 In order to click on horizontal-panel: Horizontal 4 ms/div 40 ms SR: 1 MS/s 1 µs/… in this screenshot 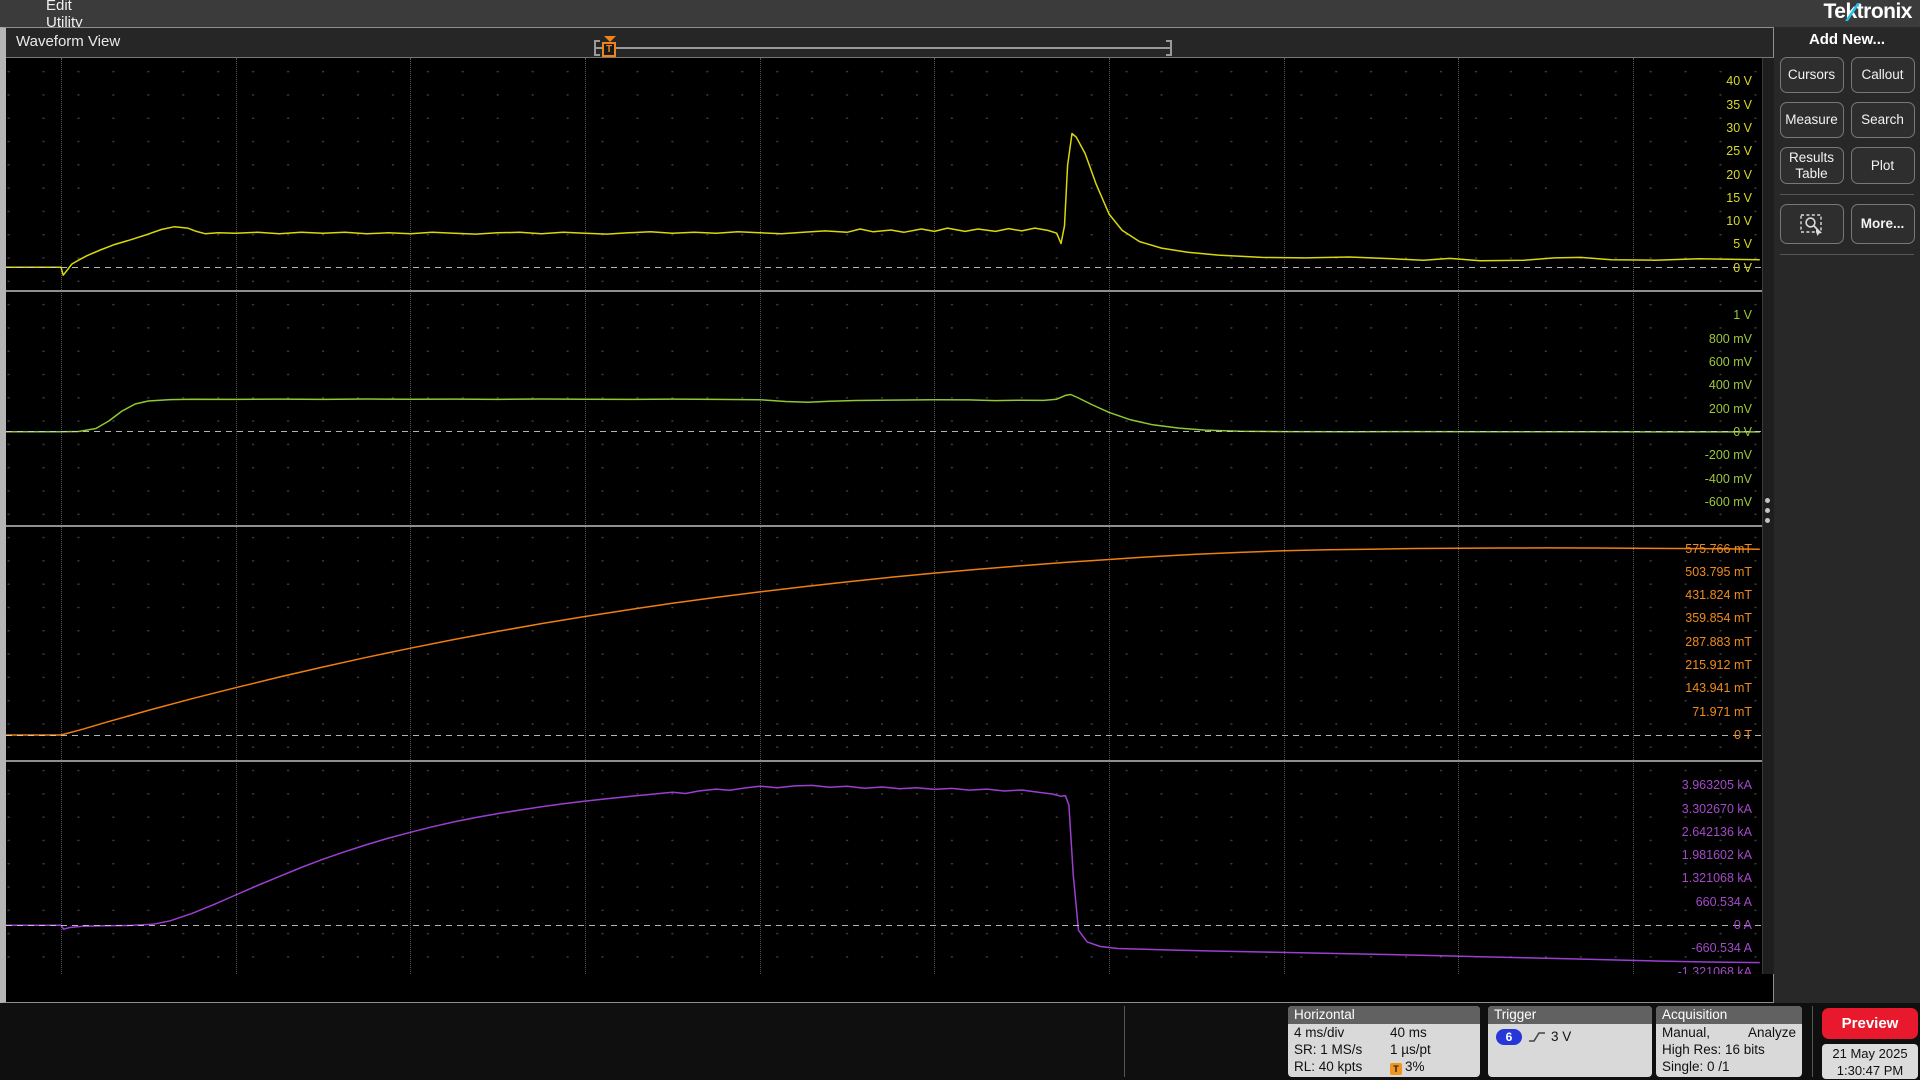, I will do `click(1384, 1041)`.